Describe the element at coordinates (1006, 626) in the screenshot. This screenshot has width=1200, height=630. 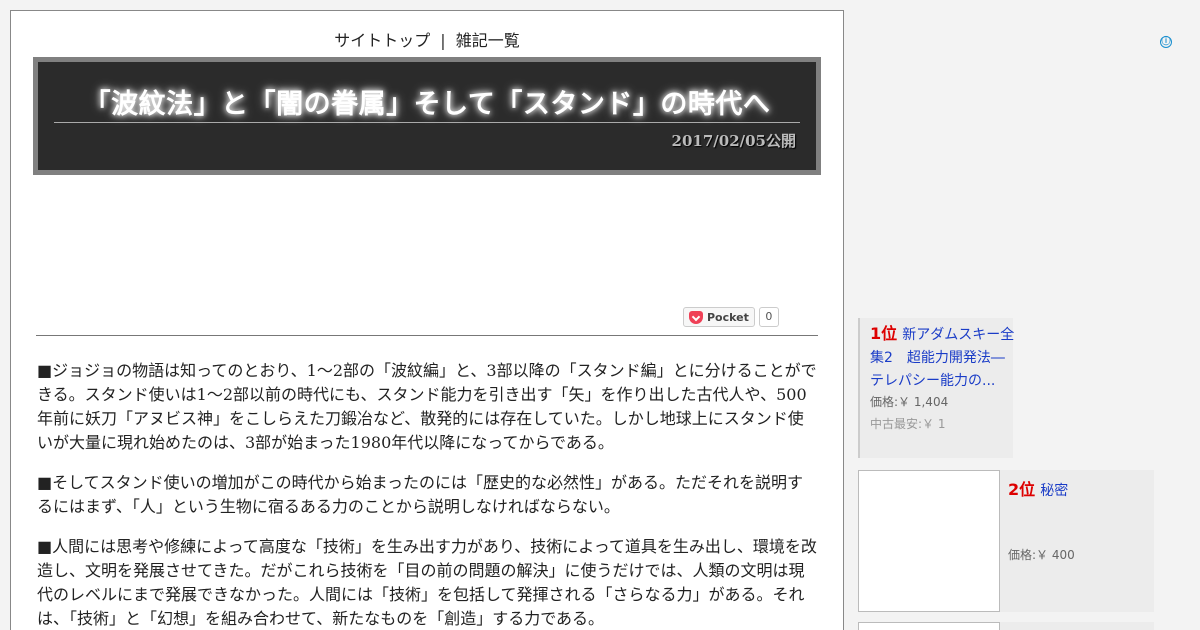
I see `ranking-item` at that location.